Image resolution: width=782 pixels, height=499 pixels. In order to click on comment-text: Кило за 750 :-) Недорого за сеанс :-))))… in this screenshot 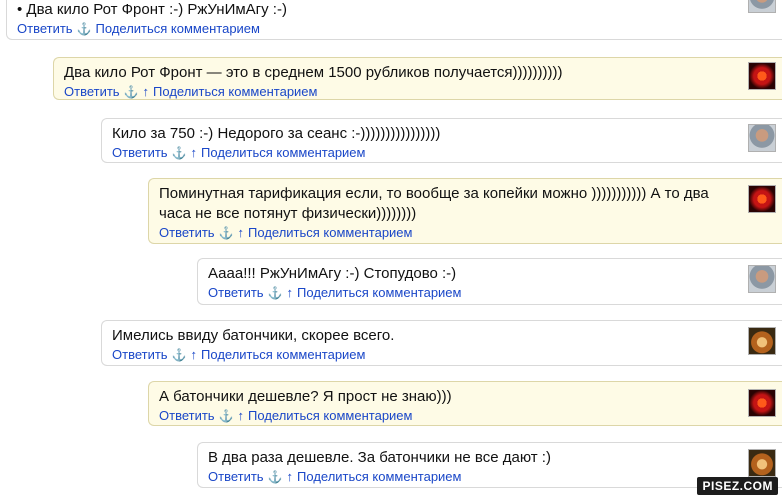, I will do `click(276, 133)`.